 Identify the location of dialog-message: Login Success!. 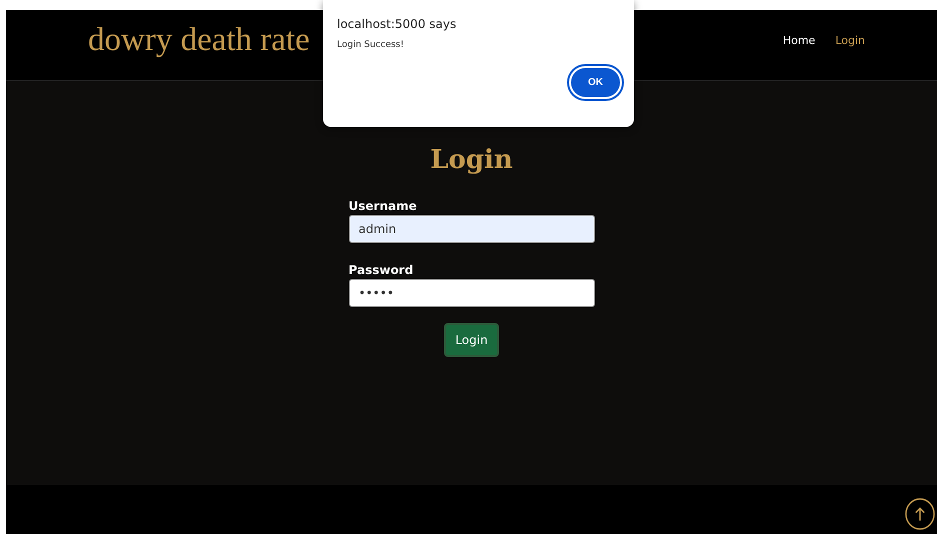
(371, 45).